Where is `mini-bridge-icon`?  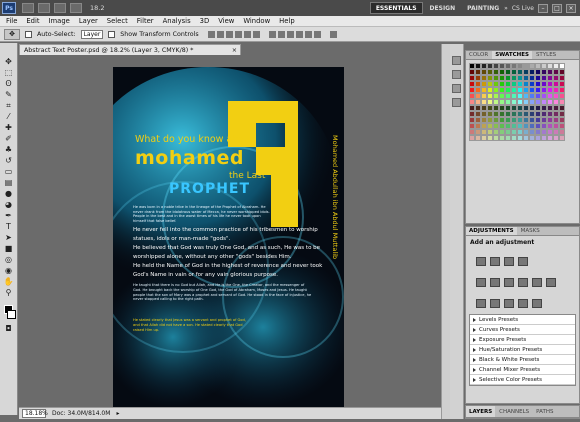 mini-bridge-icon is located at coordinates (44, 8).